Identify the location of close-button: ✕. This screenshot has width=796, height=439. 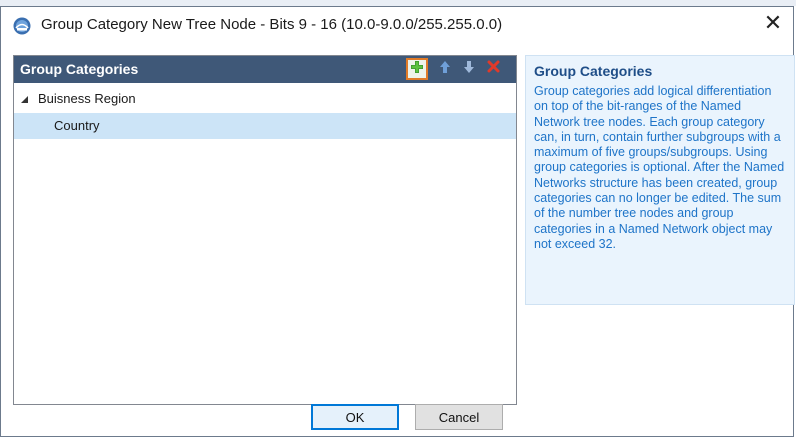
(773, 23).